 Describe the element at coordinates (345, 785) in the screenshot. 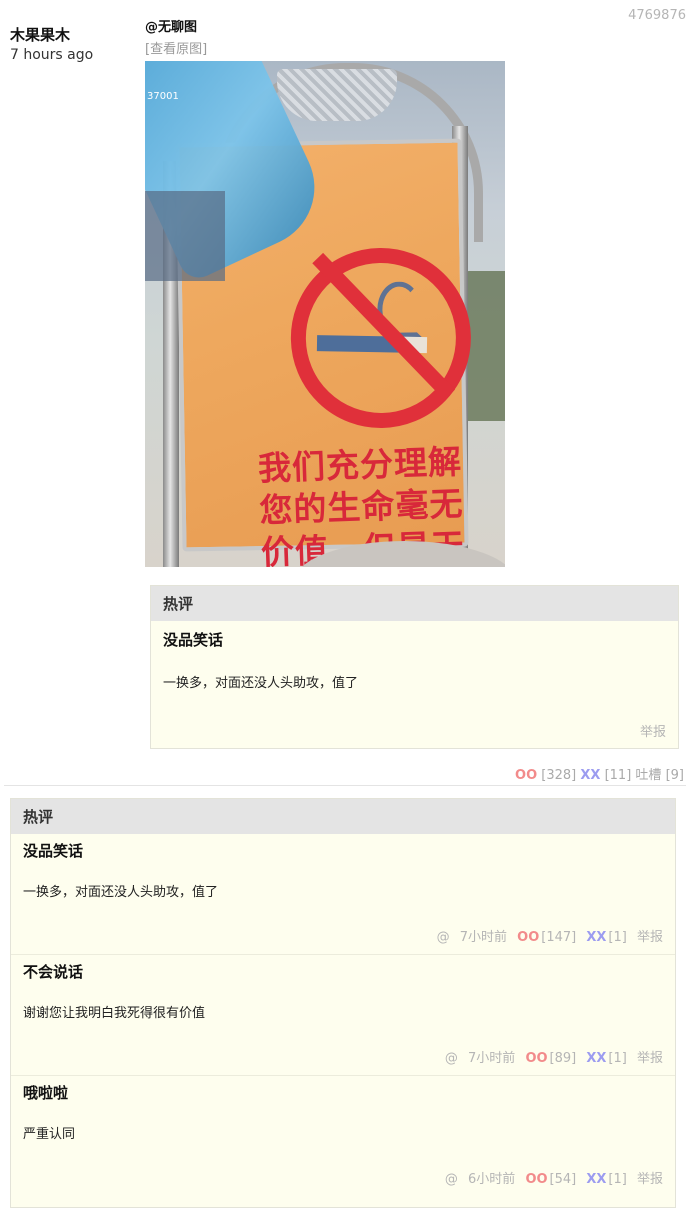

I see `divider` at that location.